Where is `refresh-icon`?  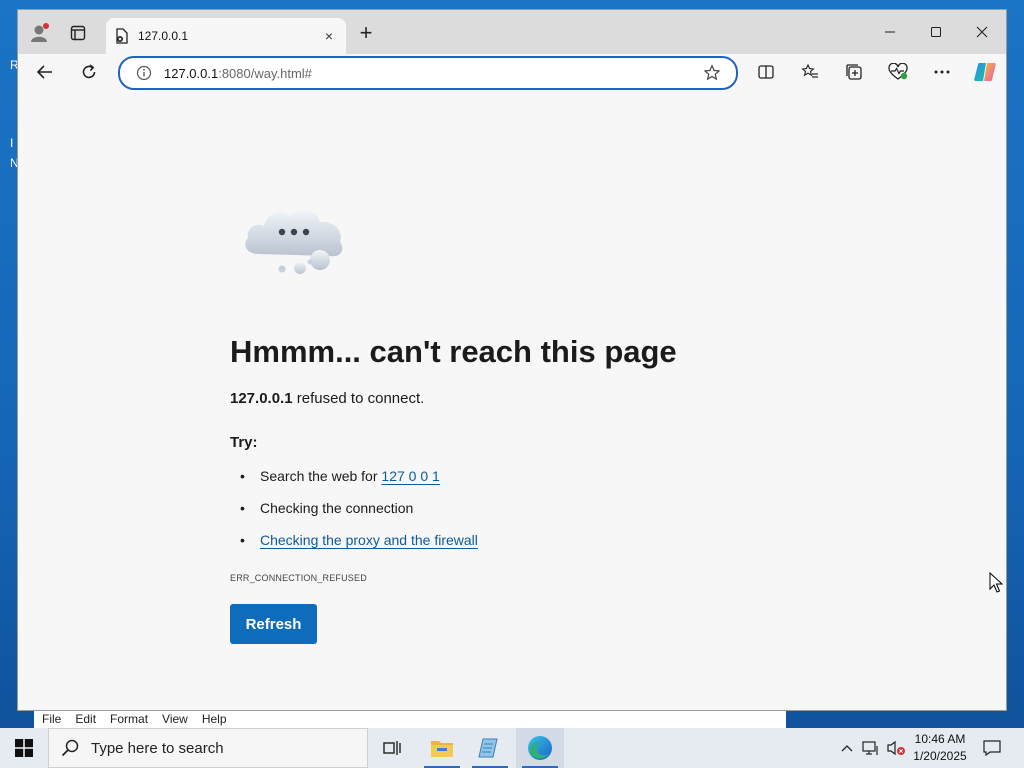
refresh-icon is located at coordinates (89, 71).